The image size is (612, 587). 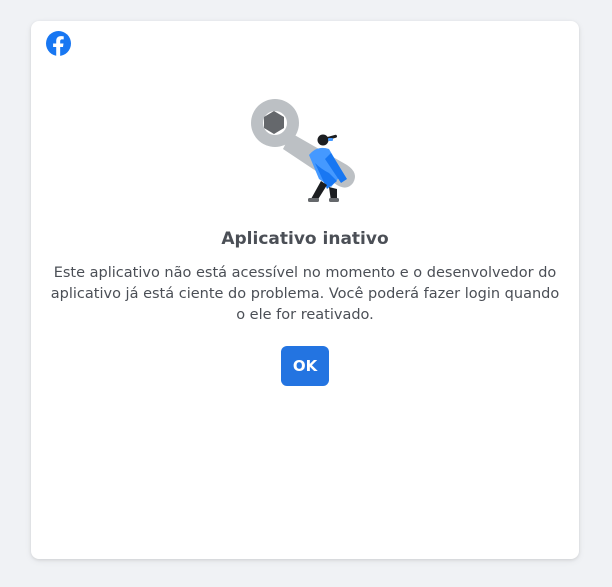 What do you see at coordinates (305, 366) in the screenshot?
I see `ok-button: OK` at bounding box center [305, 366].